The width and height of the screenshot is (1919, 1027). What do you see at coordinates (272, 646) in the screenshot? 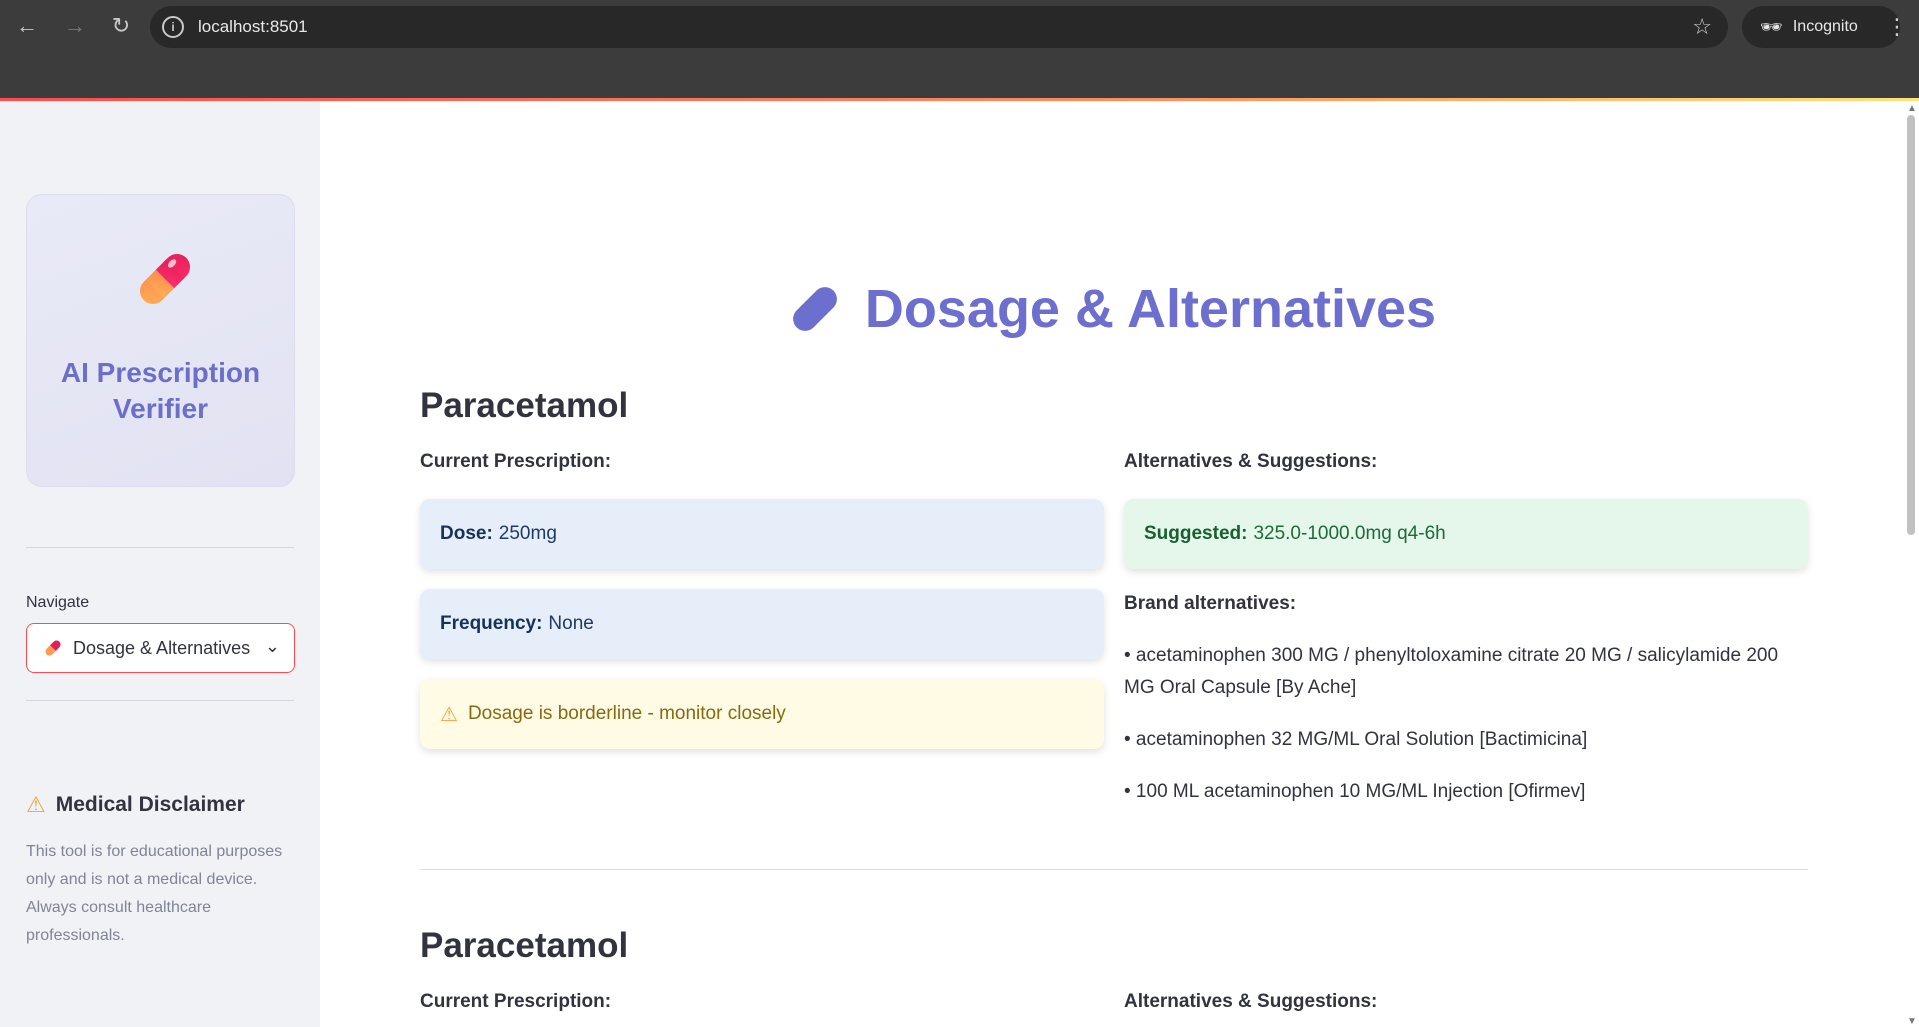
I see `chevron-down-icon: ⌄` at bounding box center [272, 646].